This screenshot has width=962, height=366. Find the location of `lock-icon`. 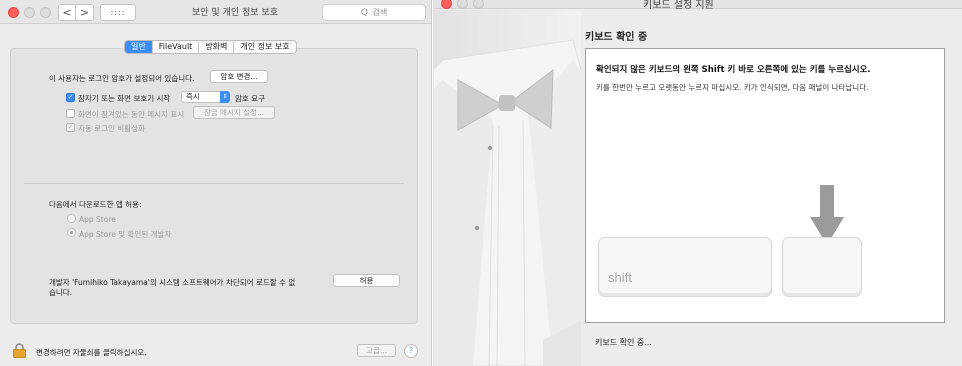

lock-icon is located at coordinates (19, 350).